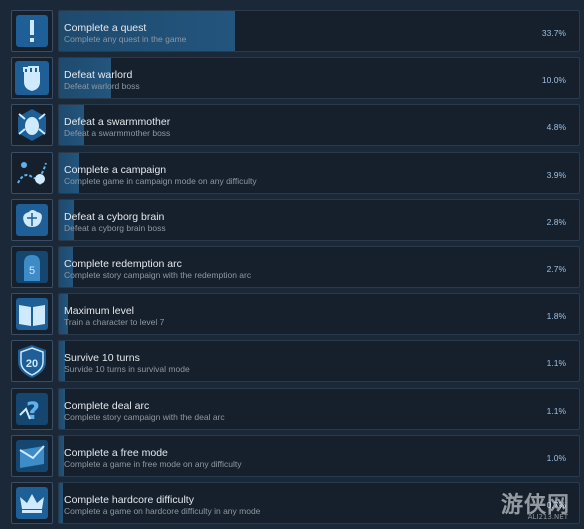 The image size is (584, 529). What do you see at coordinates (32, 173) in the screenshot?
I see `map-pin-icon` at bounding box center [32, 173].